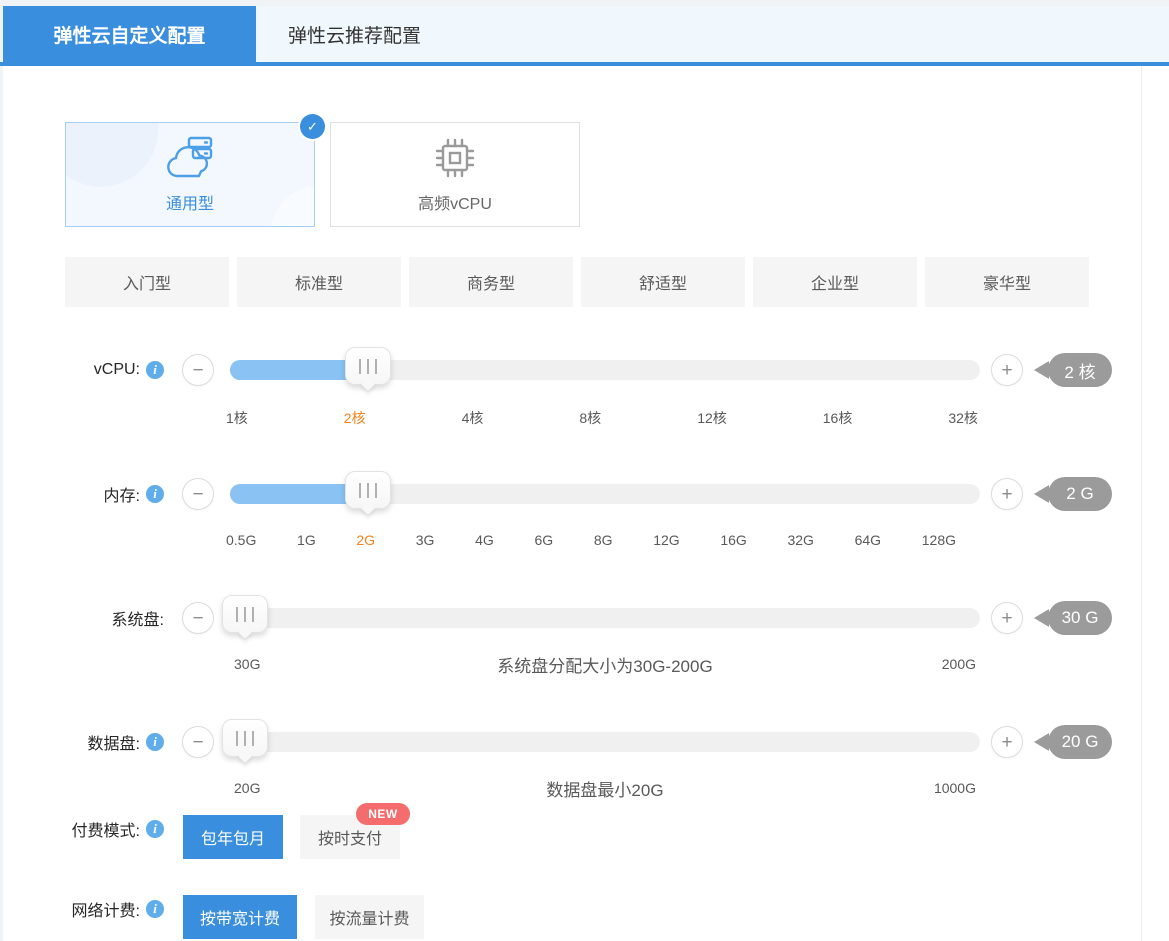 The width and height of the screenshot is (1169, 941). Describe the element at coordinates (383, 814) in the screenshot. I see `new-badge: NEW` at that location.